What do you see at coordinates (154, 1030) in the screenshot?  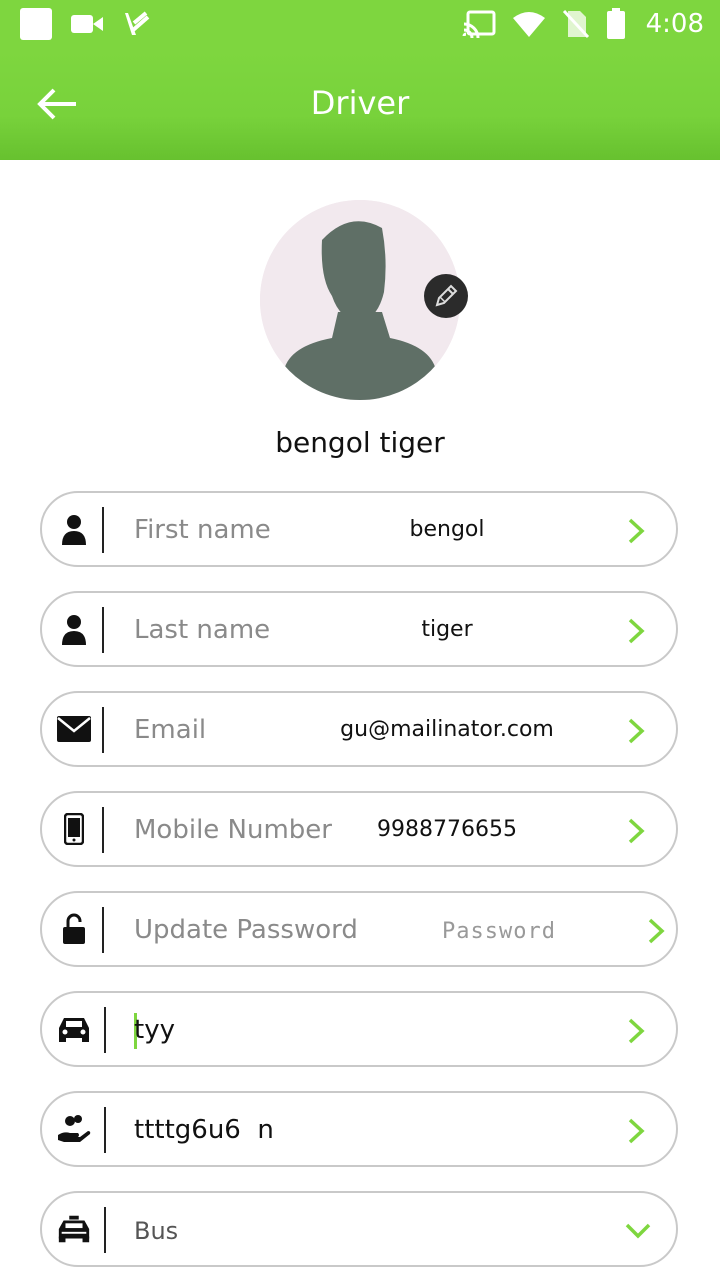 I see `vehicle-model-input: tyy` at bounding box center [154, 1030].